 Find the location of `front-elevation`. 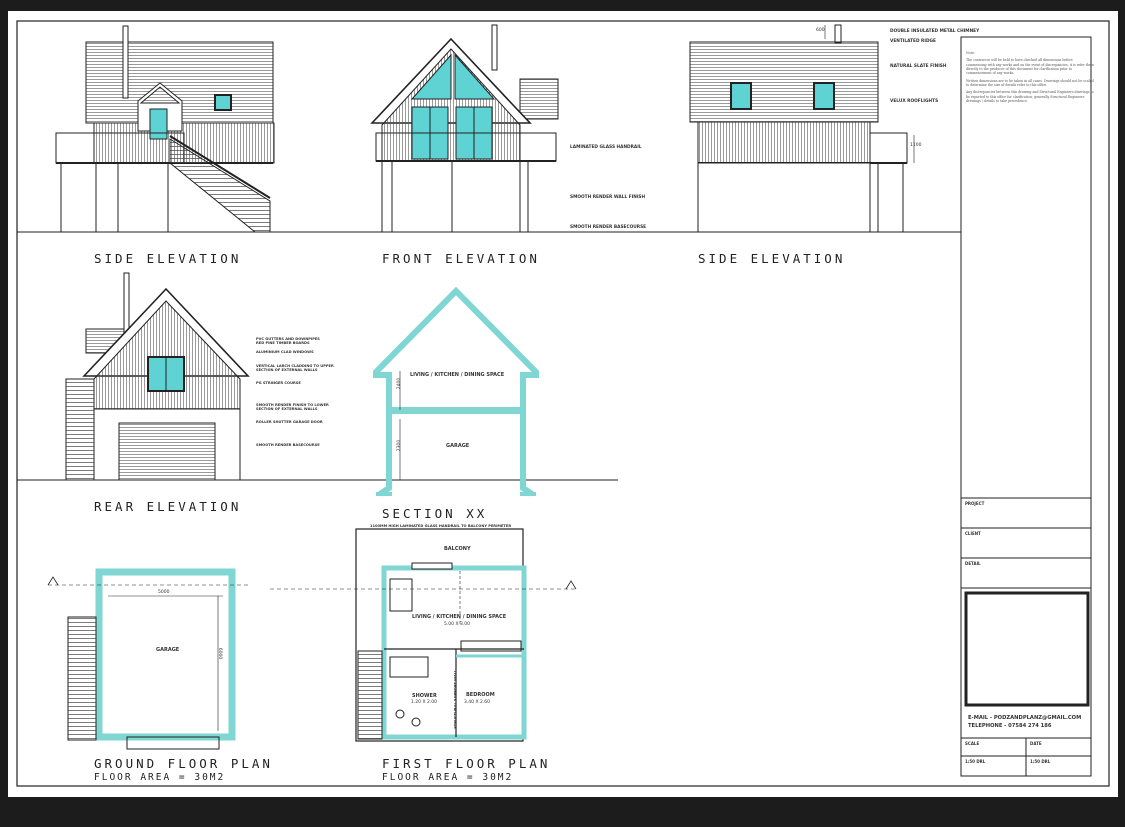

front-elevation is located at coordinates (464, 128).